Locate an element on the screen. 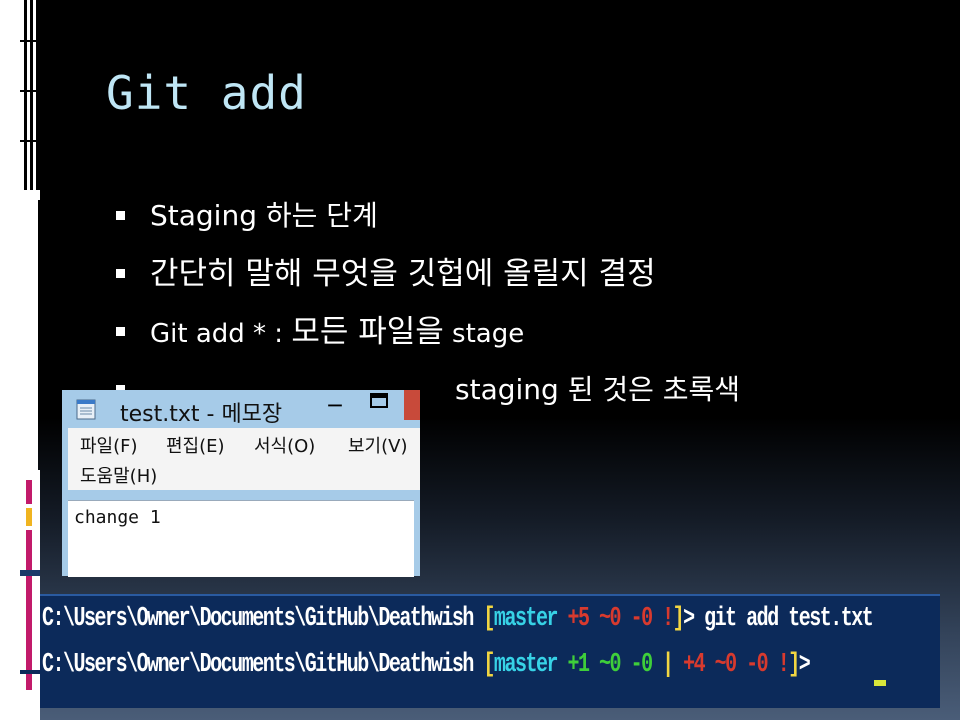 Image resolution: width=960 pixels, height=720 pixels. slide-title: Git add is located at coordinates (206, 93).